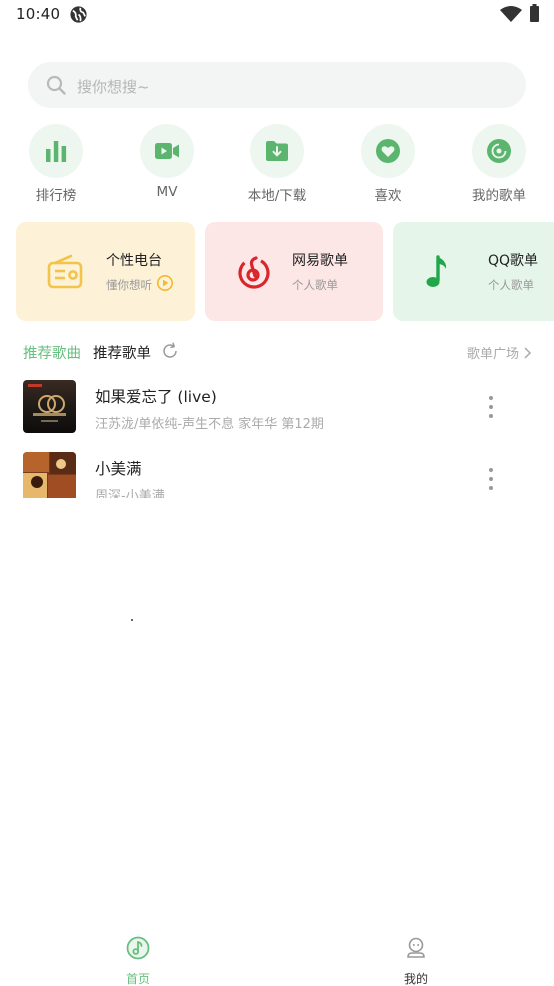 This screenshot has width=554, height=986. What do you see at coordinates (137, 979) in the screenshot?
I see `nav-label: 首页` at bounding box center [137, 979].